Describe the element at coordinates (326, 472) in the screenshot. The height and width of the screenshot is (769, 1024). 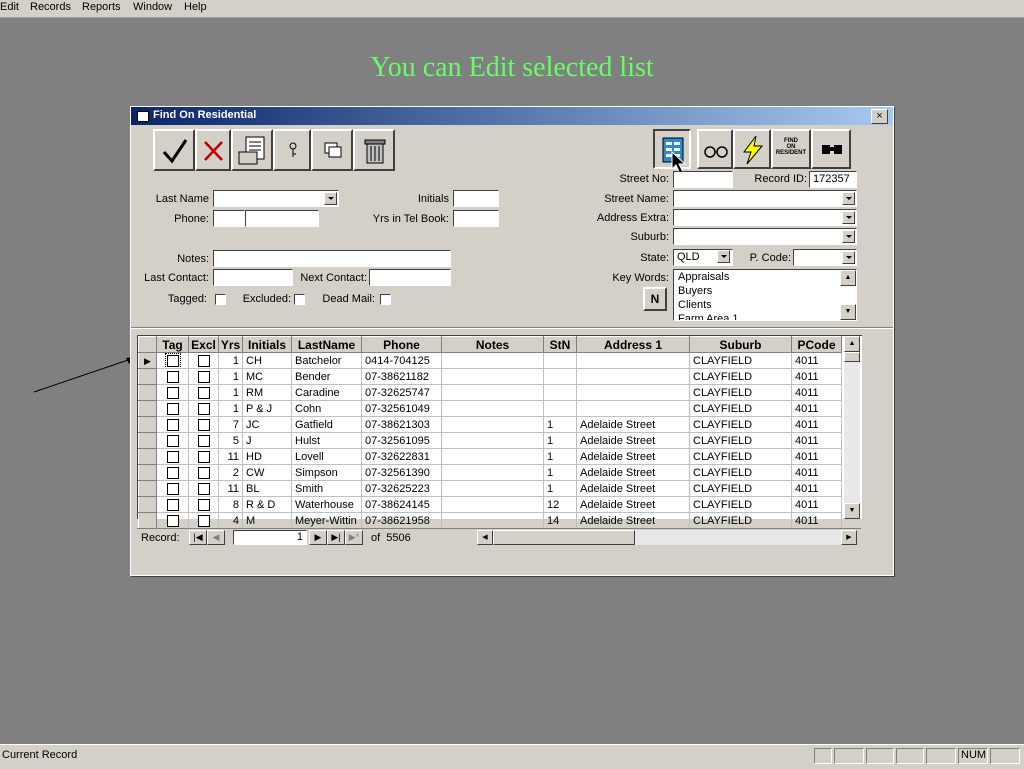
I see `cell-lastname: Simpson` at that location.